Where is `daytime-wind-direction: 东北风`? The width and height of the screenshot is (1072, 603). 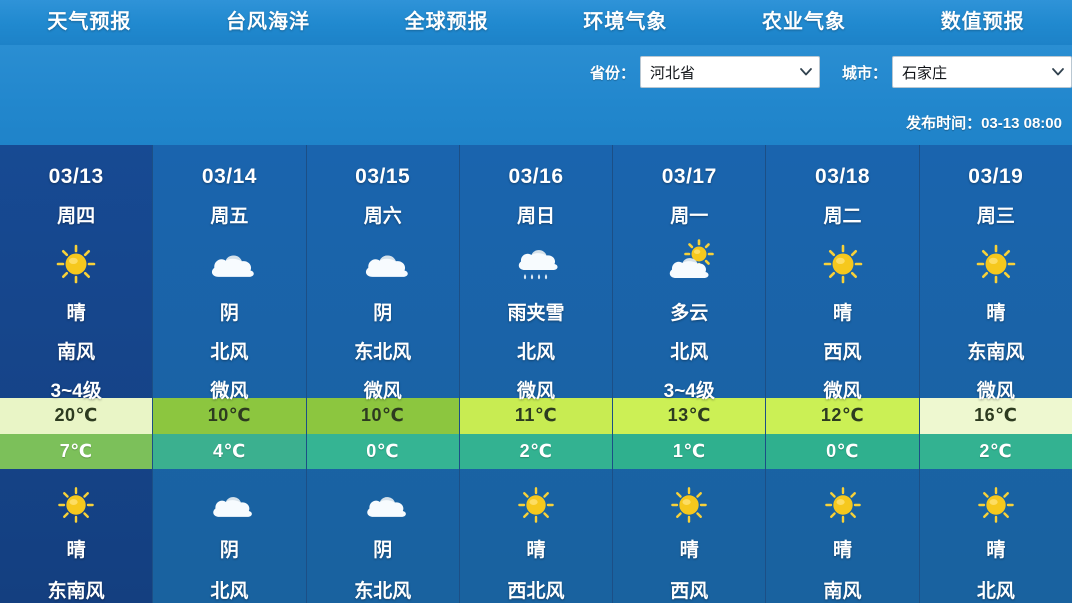 daytime-wind-direction: 东北风 is located at coordinates (383, 352).